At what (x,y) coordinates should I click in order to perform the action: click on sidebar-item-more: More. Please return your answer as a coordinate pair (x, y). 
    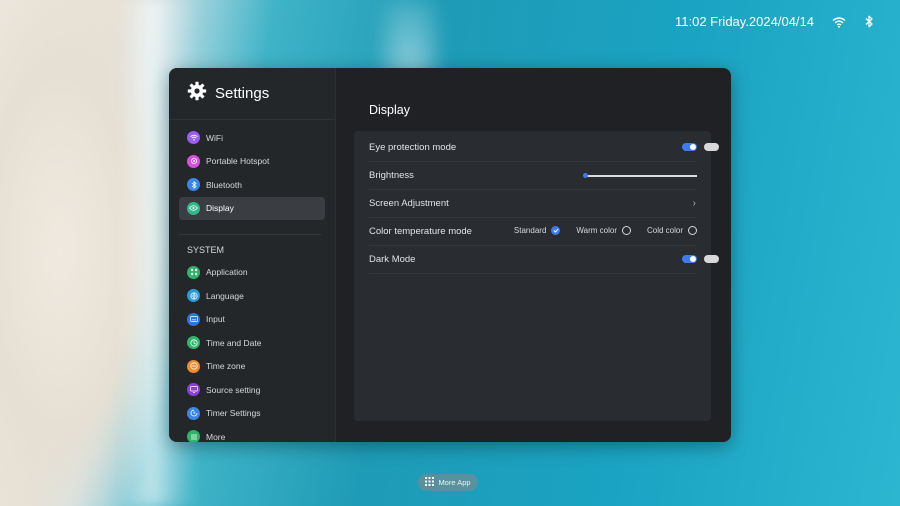
    Looking at the image, I should click on (252, 433).